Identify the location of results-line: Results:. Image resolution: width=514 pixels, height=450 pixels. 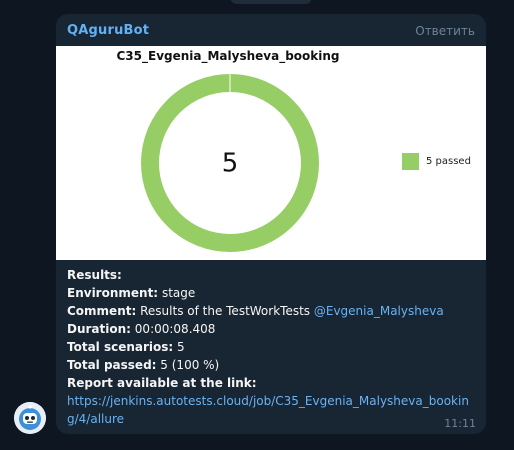
(273, 275).